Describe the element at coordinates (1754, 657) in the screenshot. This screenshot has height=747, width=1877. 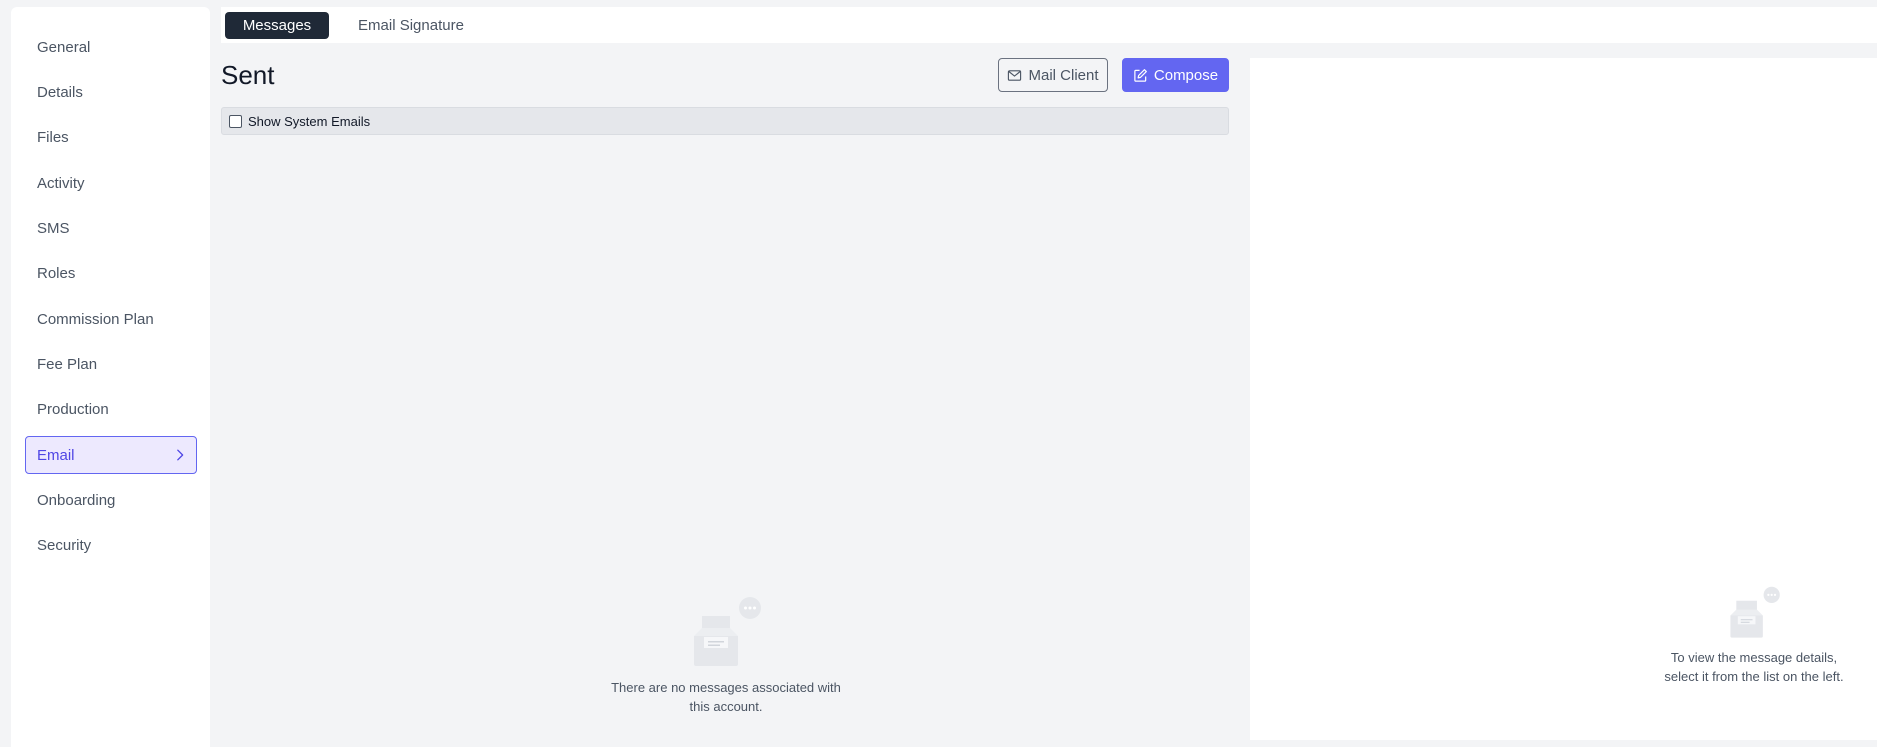
I see `detail-empty-line1: To view the message details,` at that location.